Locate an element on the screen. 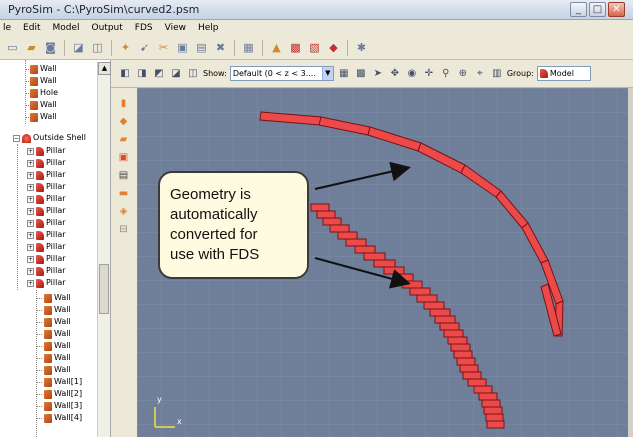  chevron-down-icon: ▼ is located at coordinates (327, 73).